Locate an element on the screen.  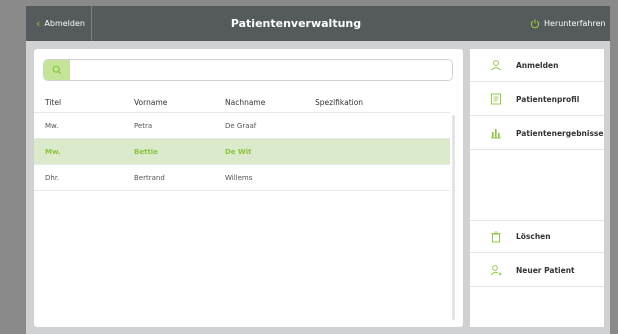
logout-button: ‹ Abmelden is located at coordinates (59, 23).